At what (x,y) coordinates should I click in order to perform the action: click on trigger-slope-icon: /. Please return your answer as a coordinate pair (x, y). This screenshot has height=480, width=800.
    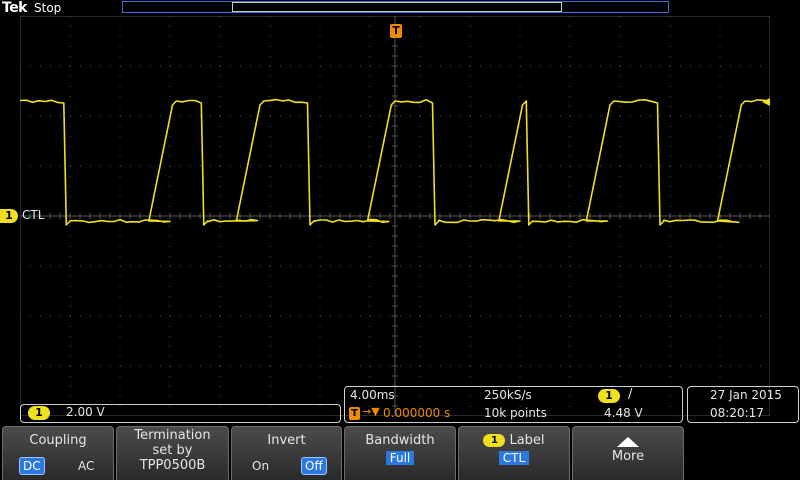
    Looking at the image, I should click on (630, 394).